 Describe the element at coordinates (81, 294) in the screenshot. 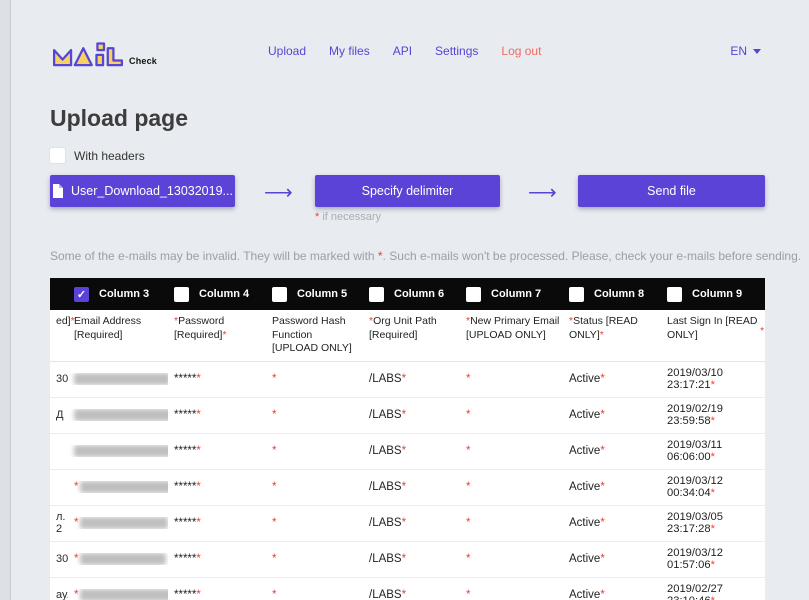

I see `column-checkbox: ✓` at that location.